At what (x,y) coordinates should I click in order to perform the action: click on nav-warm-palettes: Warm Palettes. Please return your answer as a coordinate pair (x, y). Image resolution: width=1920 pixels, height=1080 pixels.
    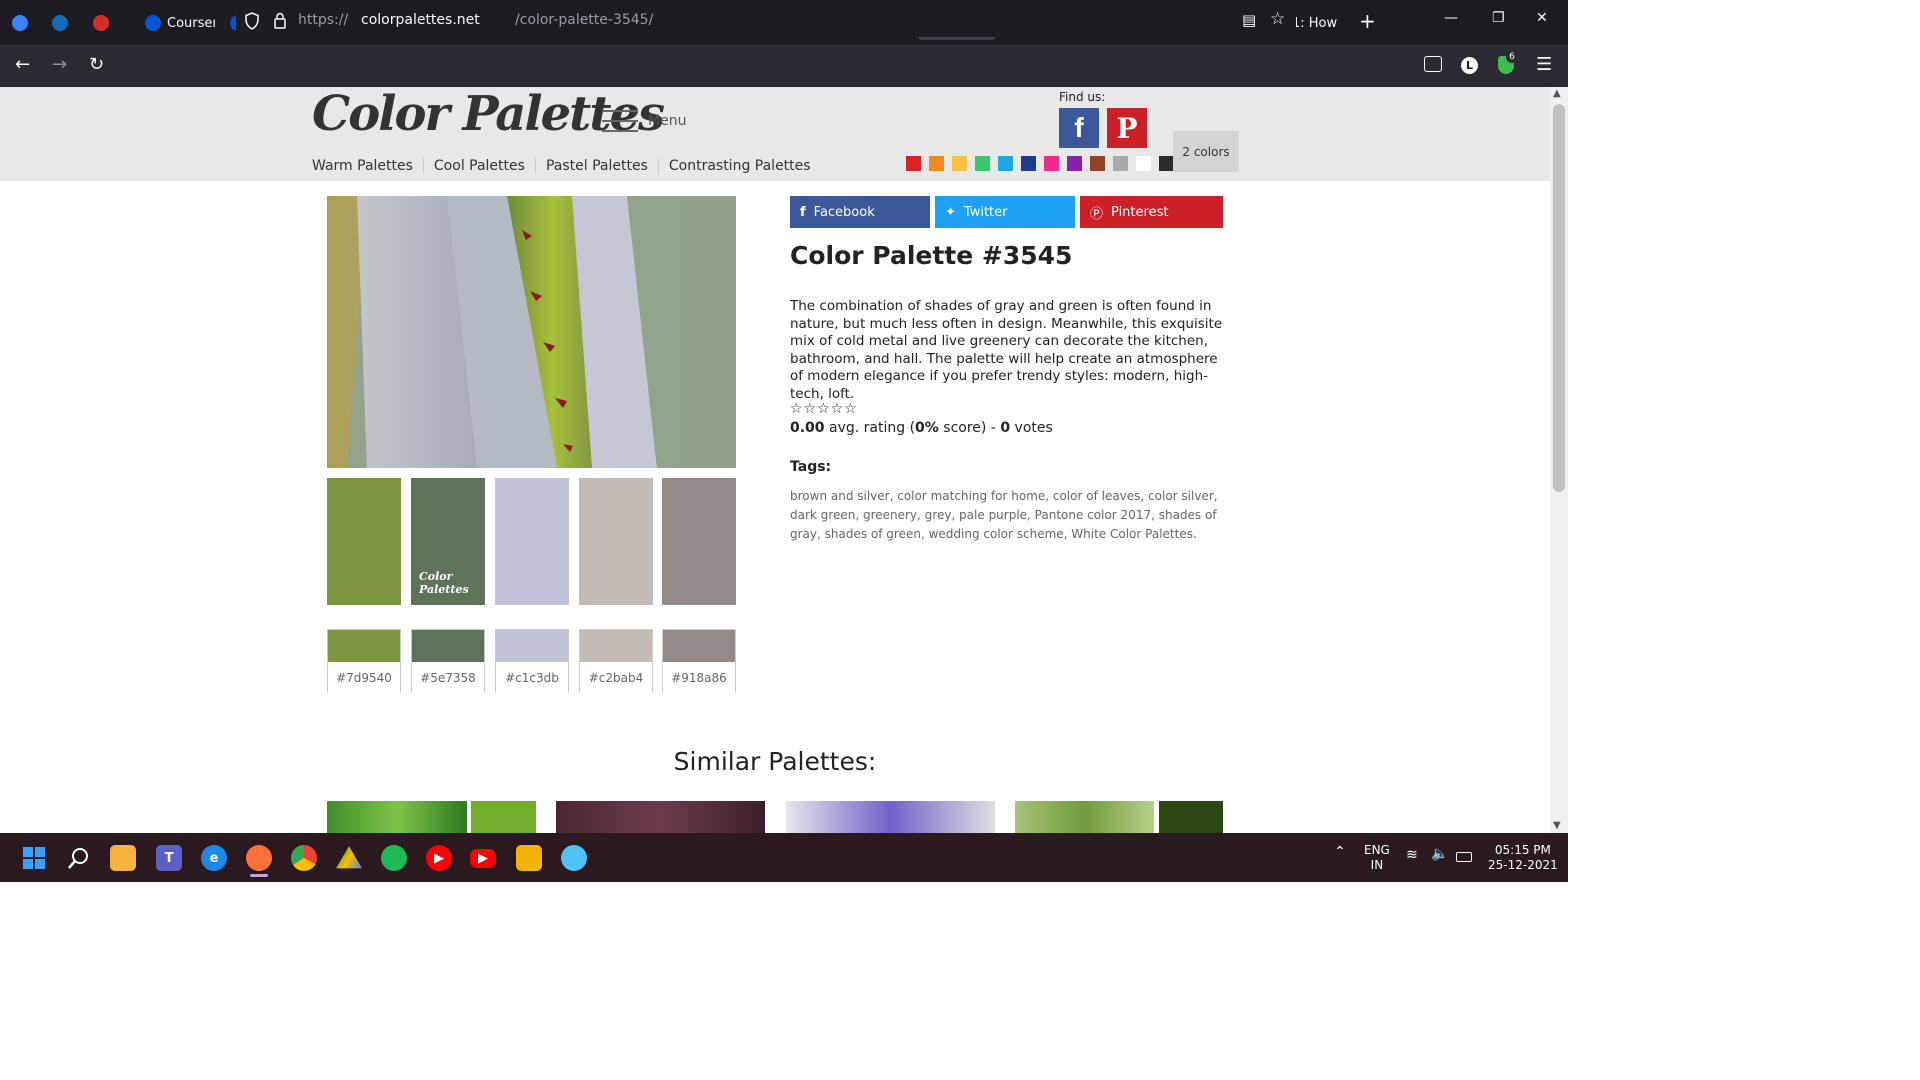
    Looking at the image, I should click on (368, 166).